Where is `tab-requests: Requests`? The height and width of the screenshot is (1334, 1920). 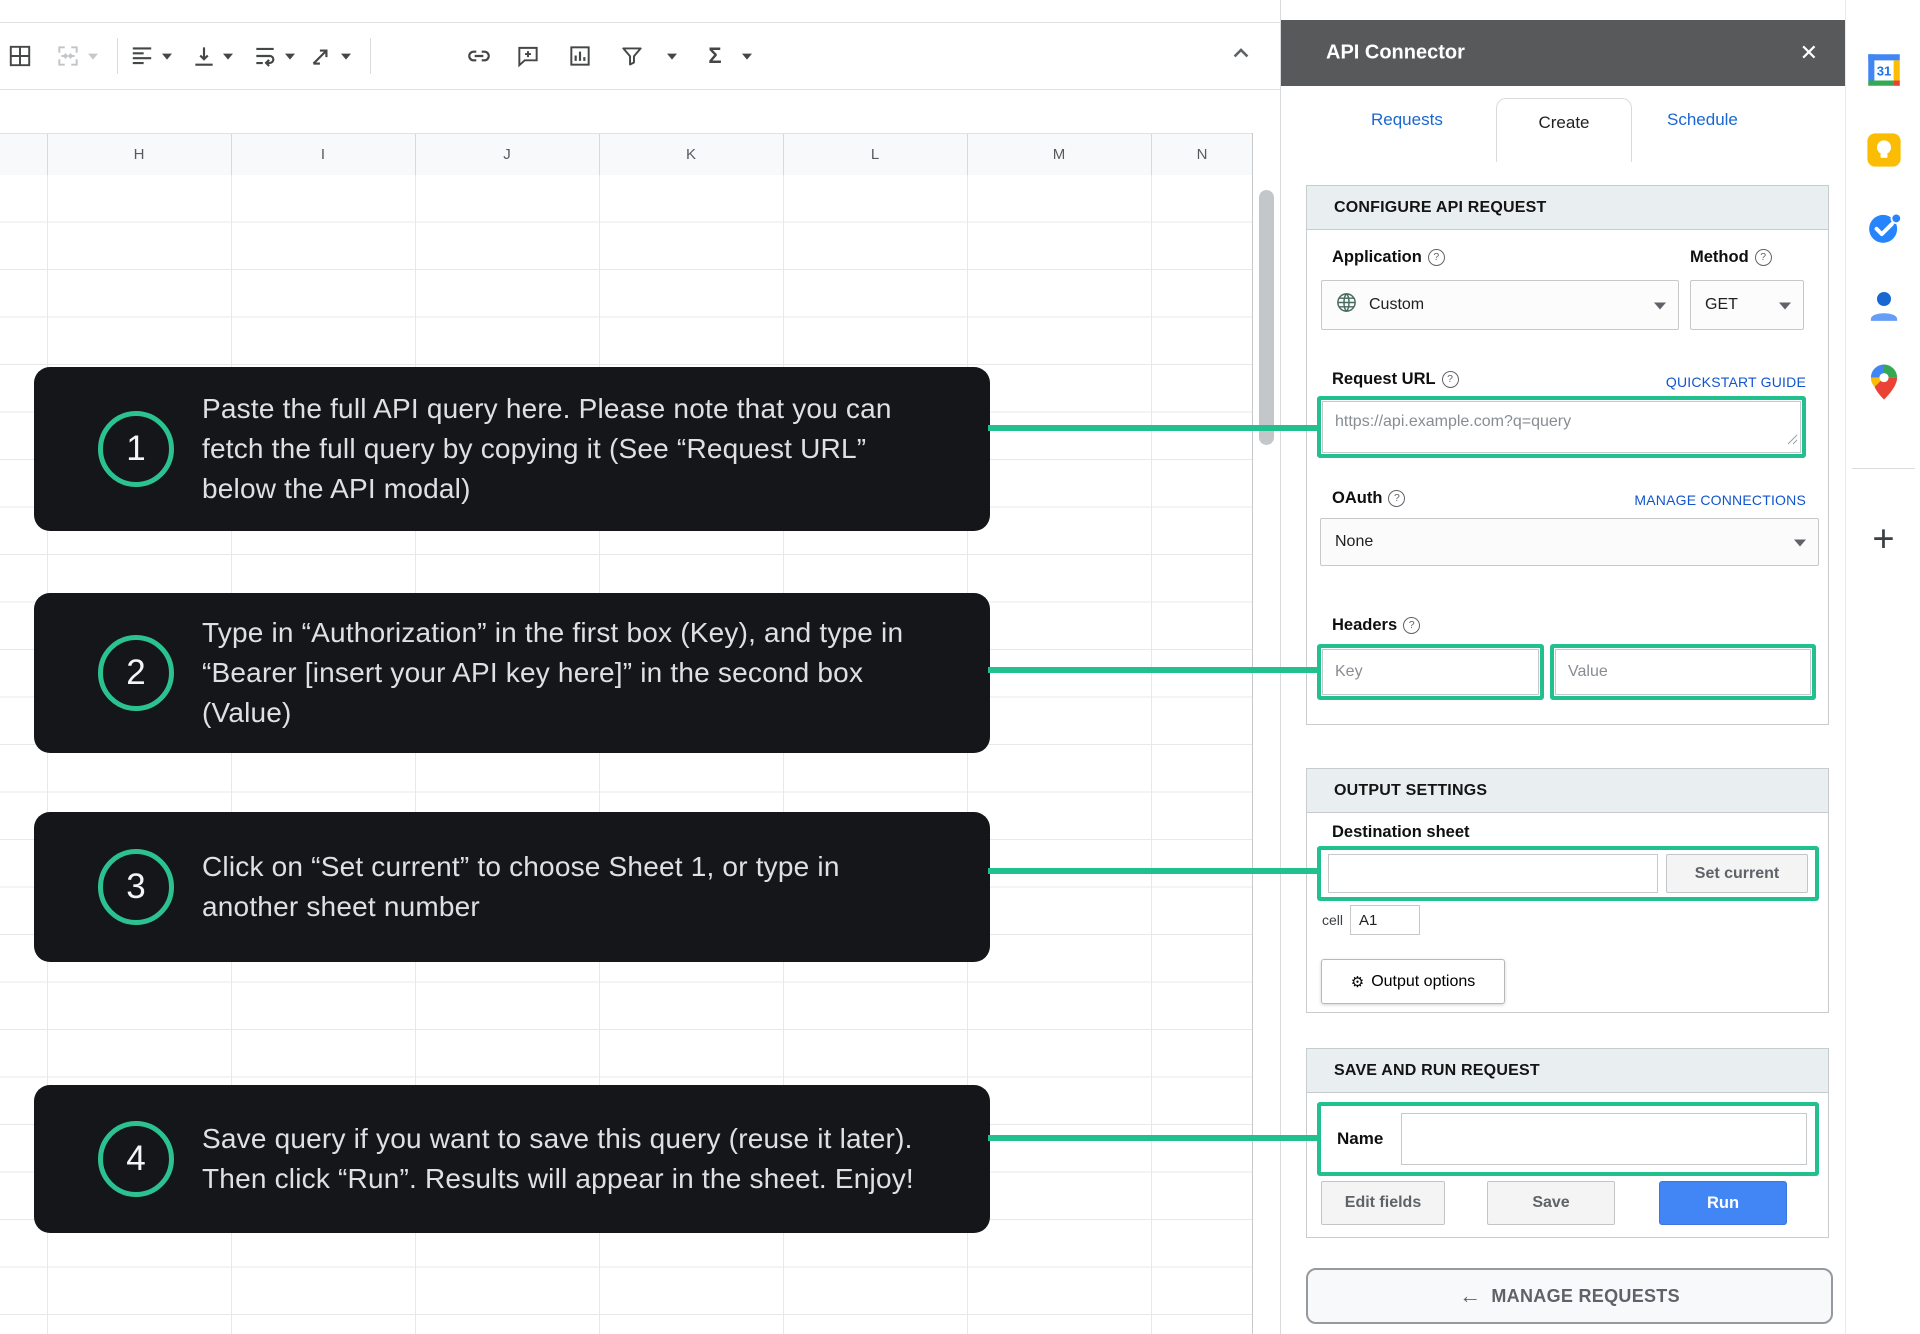
tab-requests: Requests is located at coordinates (1407, 120).